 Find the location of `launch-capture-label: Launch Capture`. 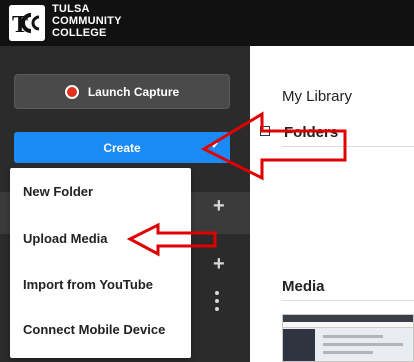

launch-capture-label: Launch Capture is located at coordinates (133, 91).